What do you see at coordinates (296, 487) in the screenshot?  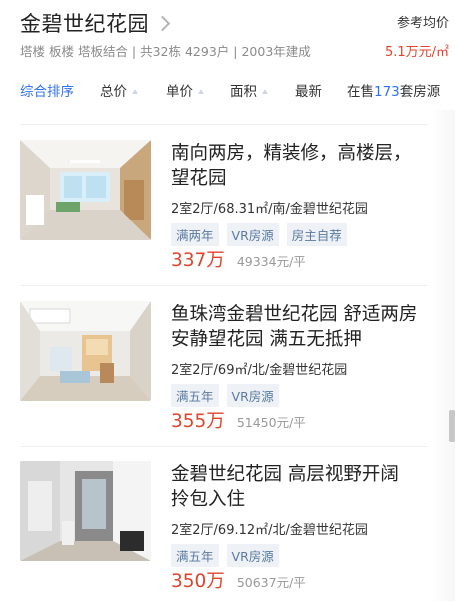 I see `listing-title: 金碧世纪花园 高层视野开阔 拎包入住` at bounding box center [296, 487].